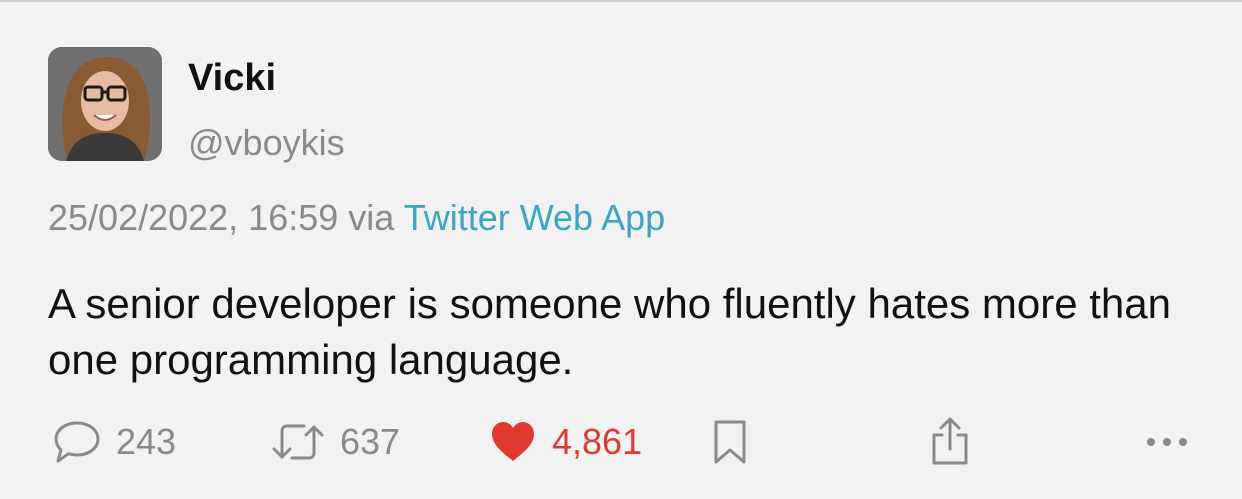 The image size is (1242, 499). What do you see at coordinates (370, 441) in the screenshot?
I see `retweet-count: 637` at bounding box center [370, 441].